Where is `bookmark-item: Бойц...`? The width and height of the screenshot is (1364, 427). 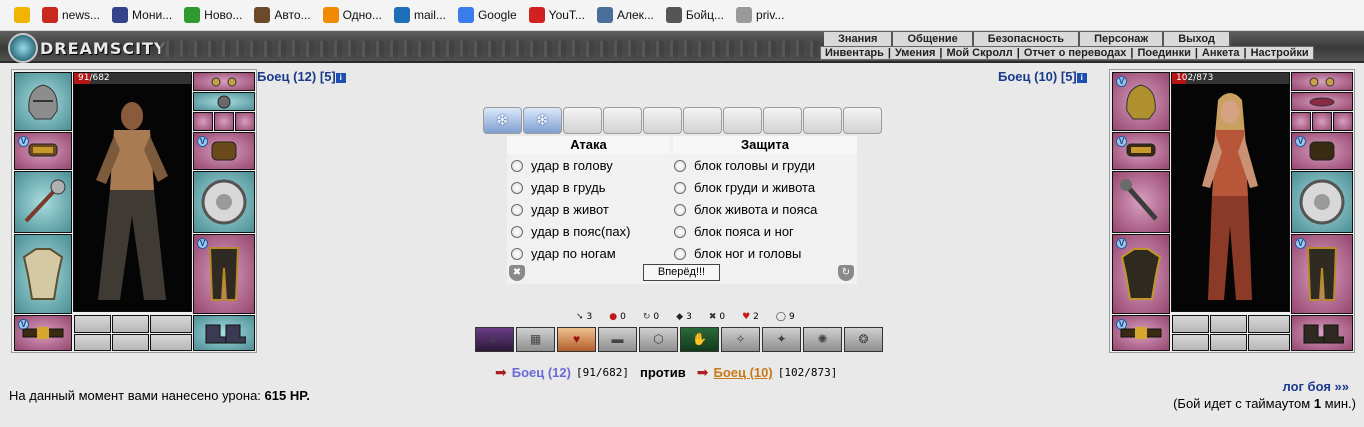
bookmark-item: Бойц... is located at coordinates (695, 15).